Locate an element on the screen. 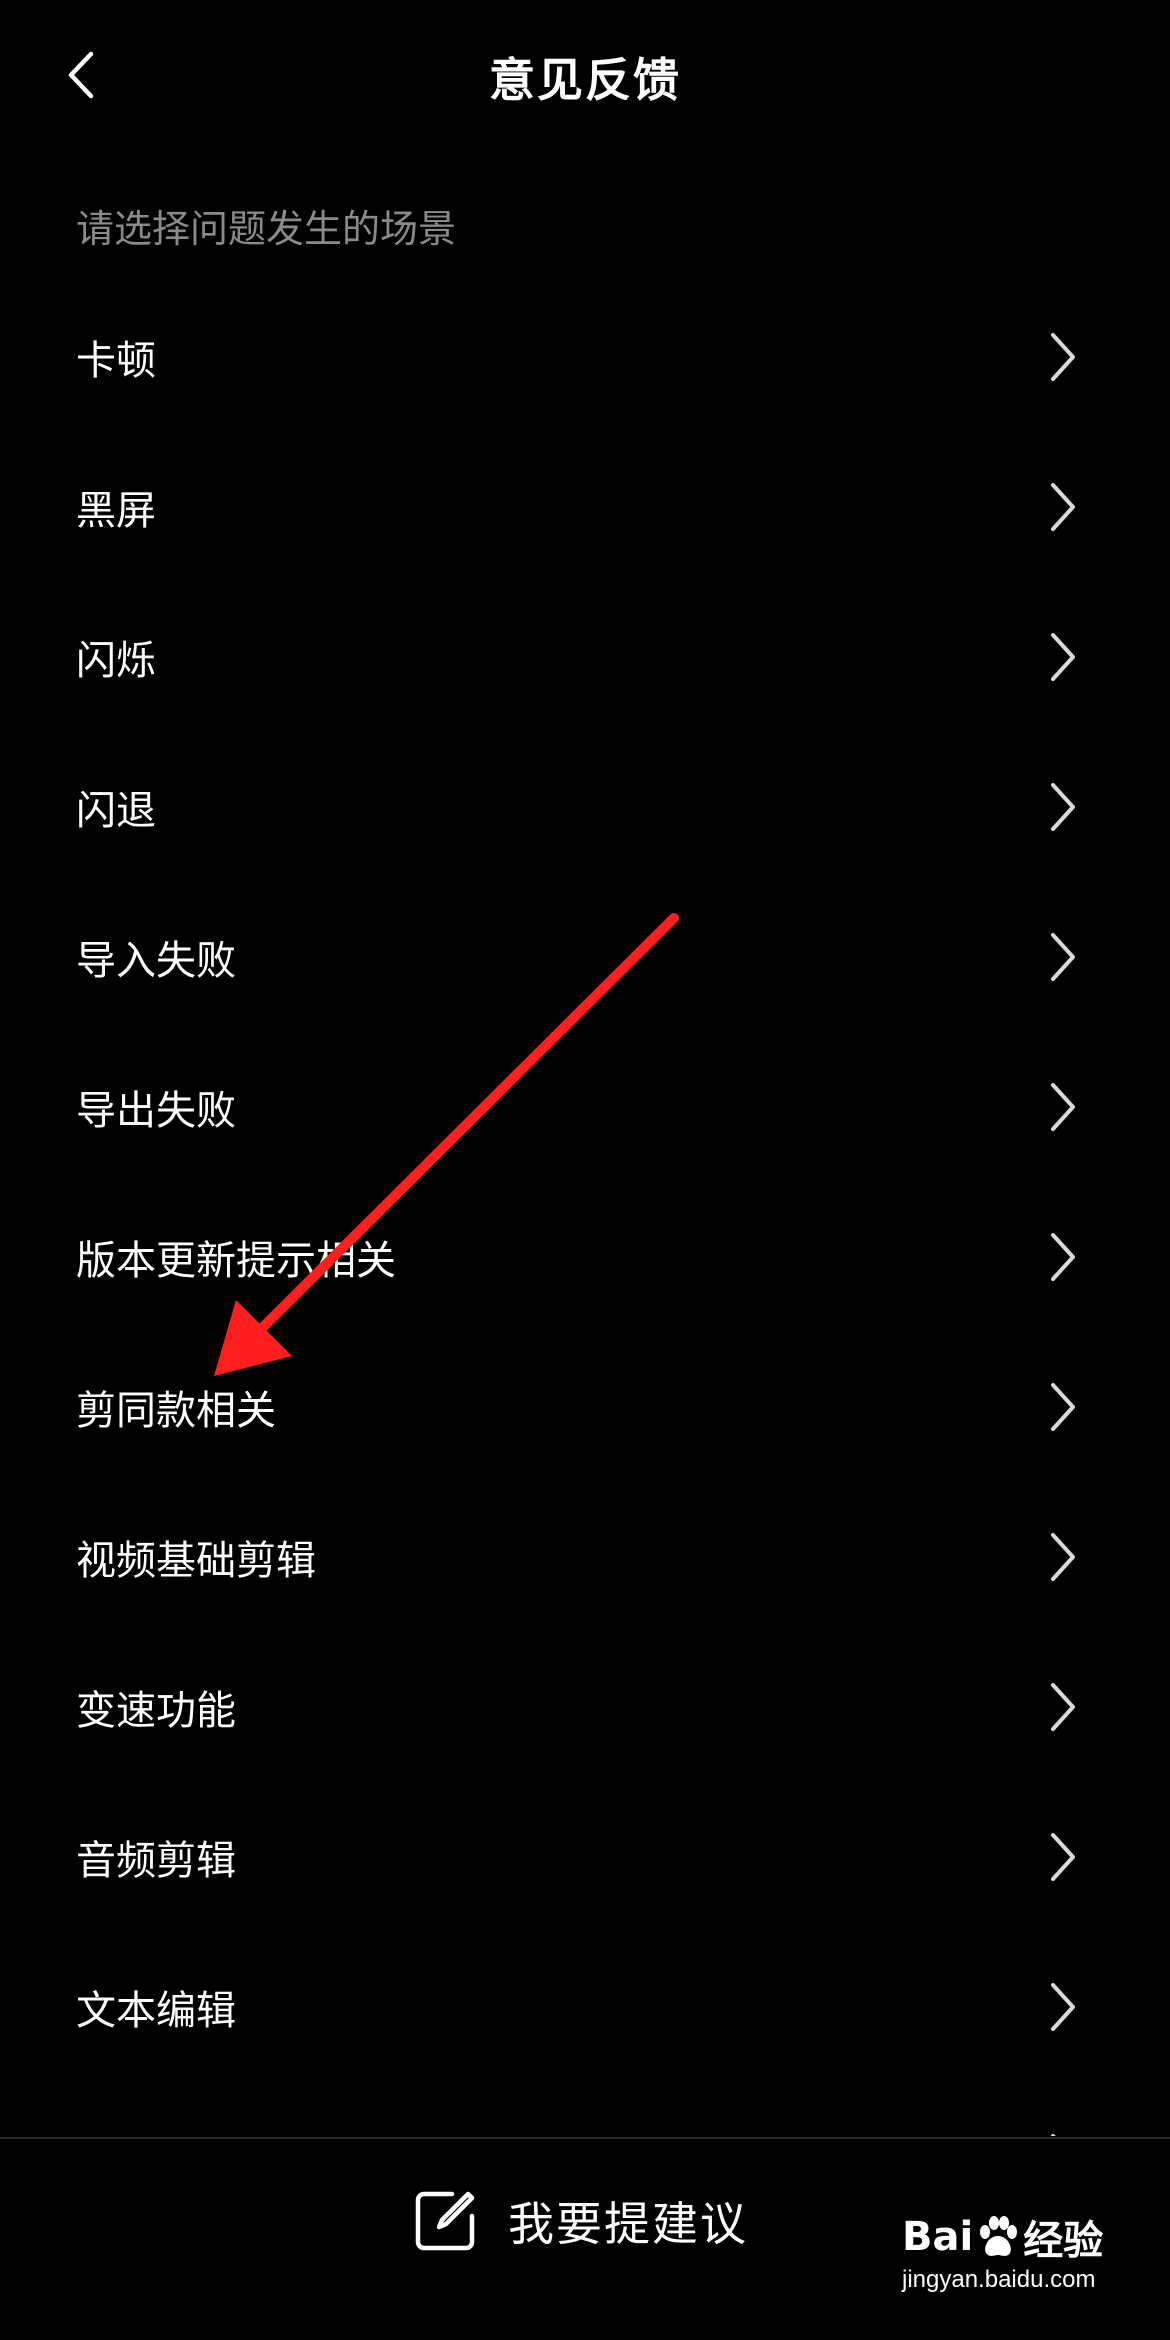  list-item-export-failed: 导出失败 is located at coordinates (585, 1107).